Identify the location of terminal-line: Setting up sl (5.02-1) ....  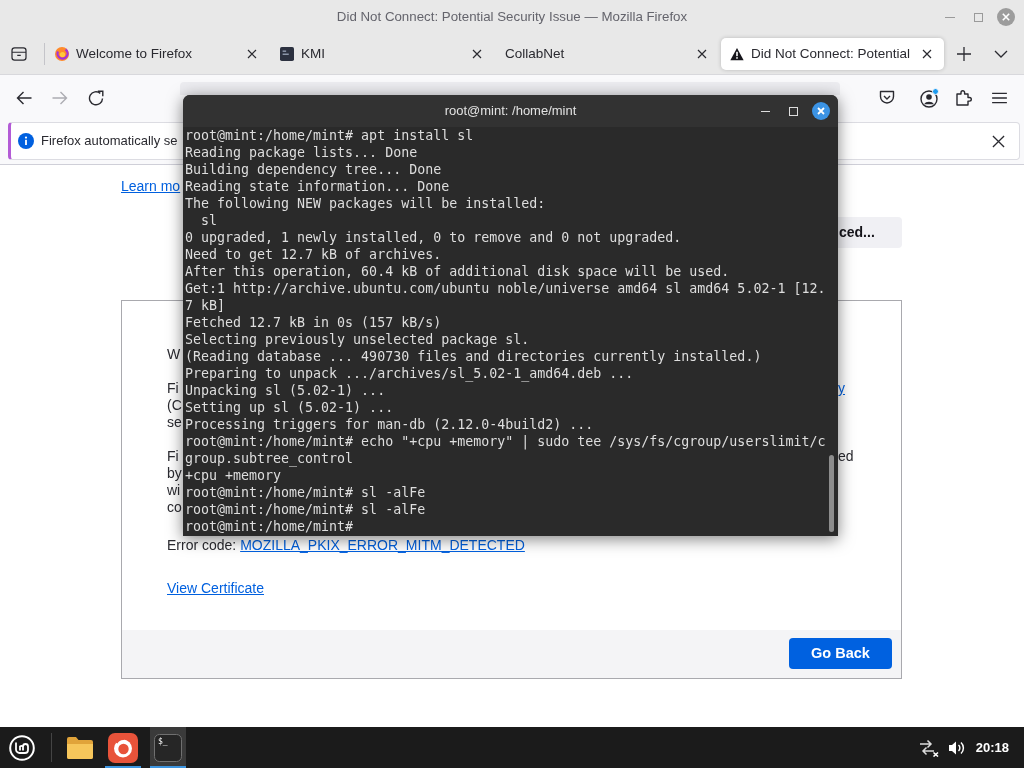
(289, 407).